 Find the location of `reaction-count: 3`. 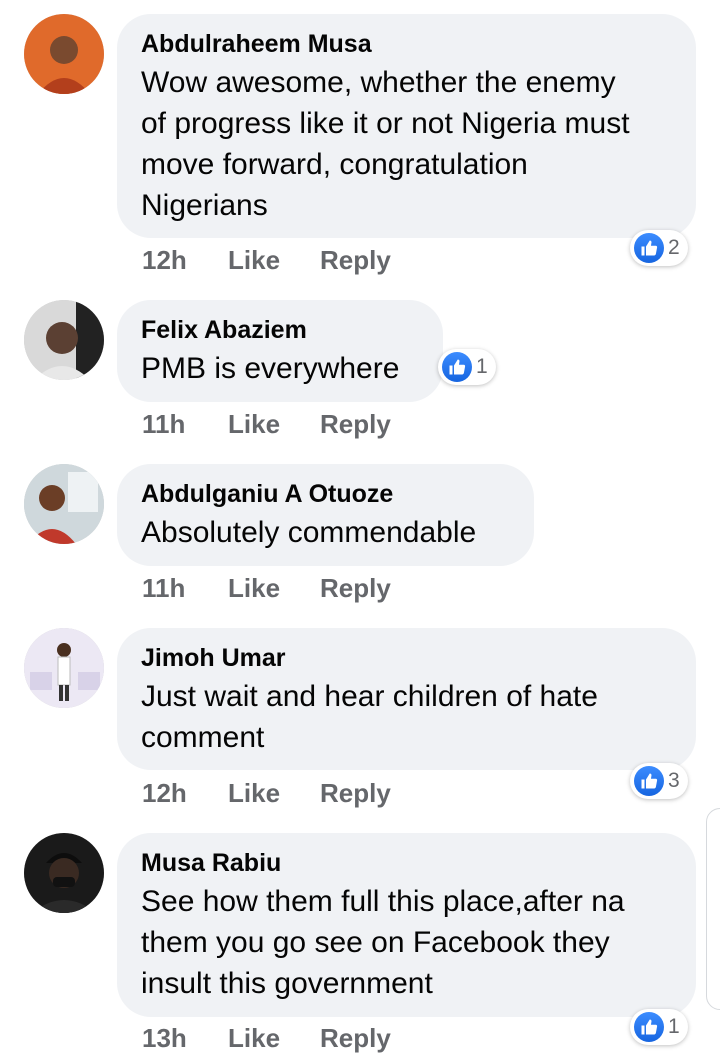

reaction-count: 3 is located at coordinates (659, 781).